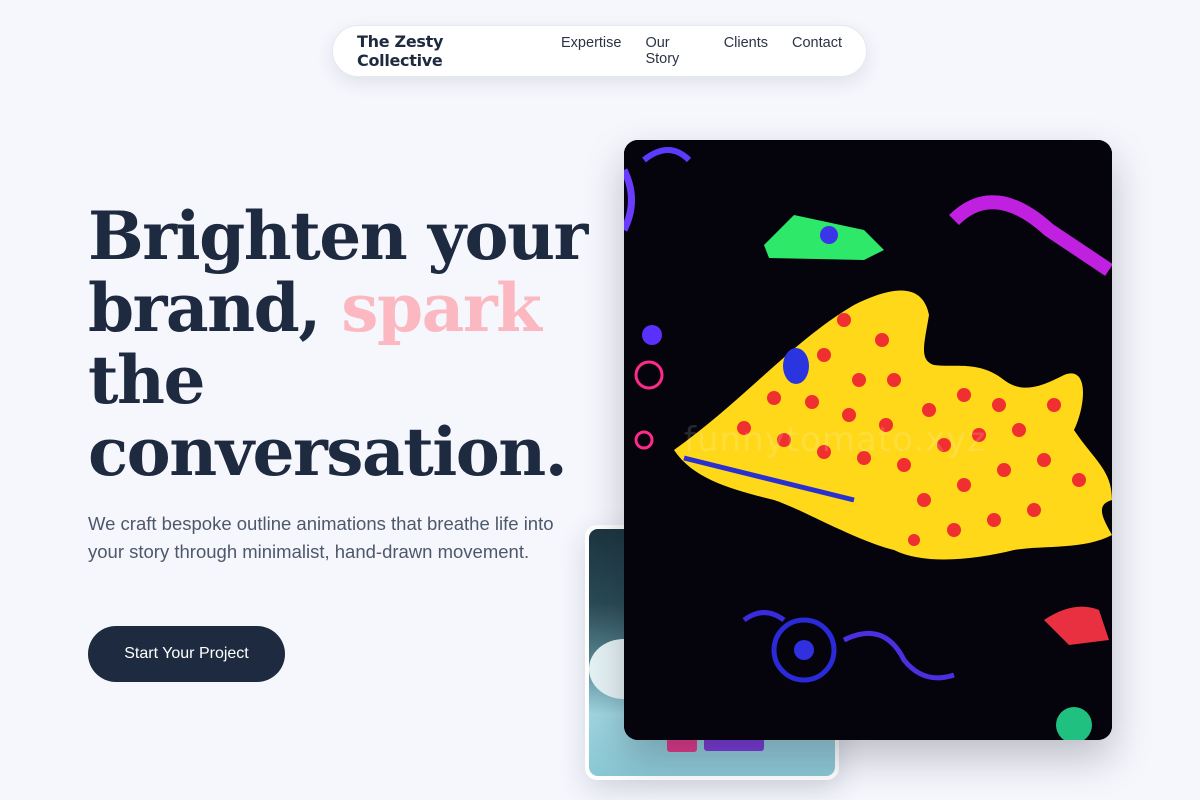 The image size is (1200, 800). What do you see at coordinates (591, 51) in the screenshot?
I see `nav-link-expertise: Expertise` at bounding box center [591, 51].